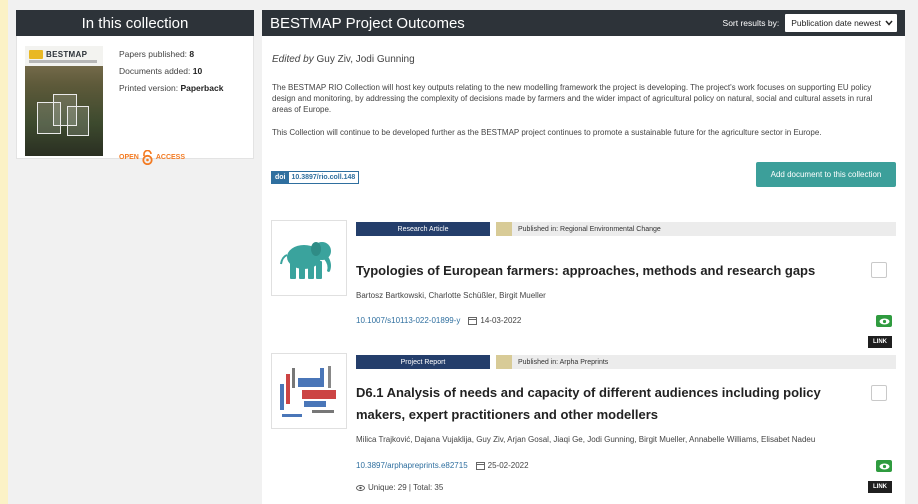  I want to click on elephant-icon, so click(305, 260).